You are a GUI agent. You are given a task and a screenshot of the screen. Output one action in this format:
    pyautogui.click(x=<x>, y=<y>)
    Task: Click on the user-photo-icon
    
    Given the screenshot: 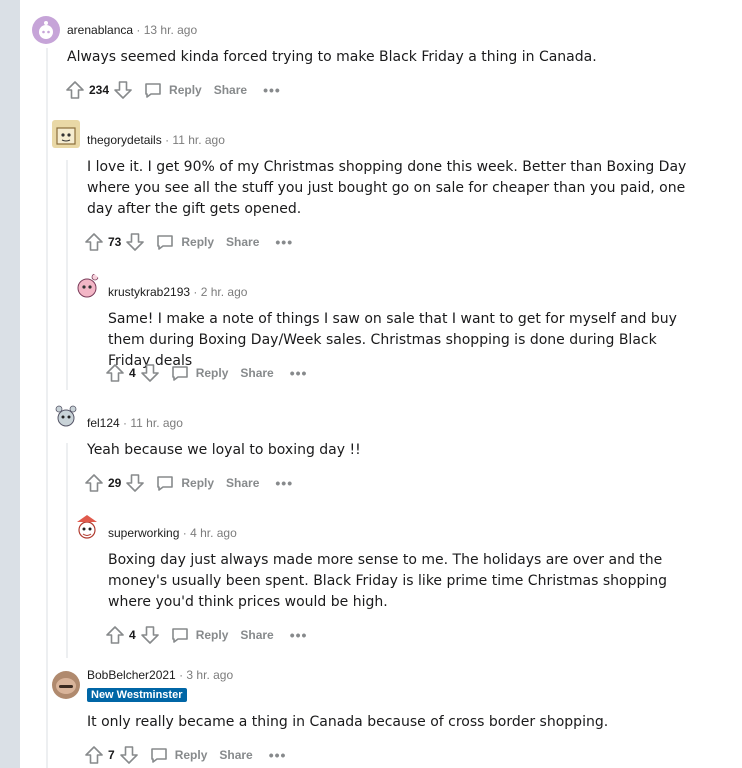 What is the action you would take?
    pyautogui.click(x=66, y=686)
    